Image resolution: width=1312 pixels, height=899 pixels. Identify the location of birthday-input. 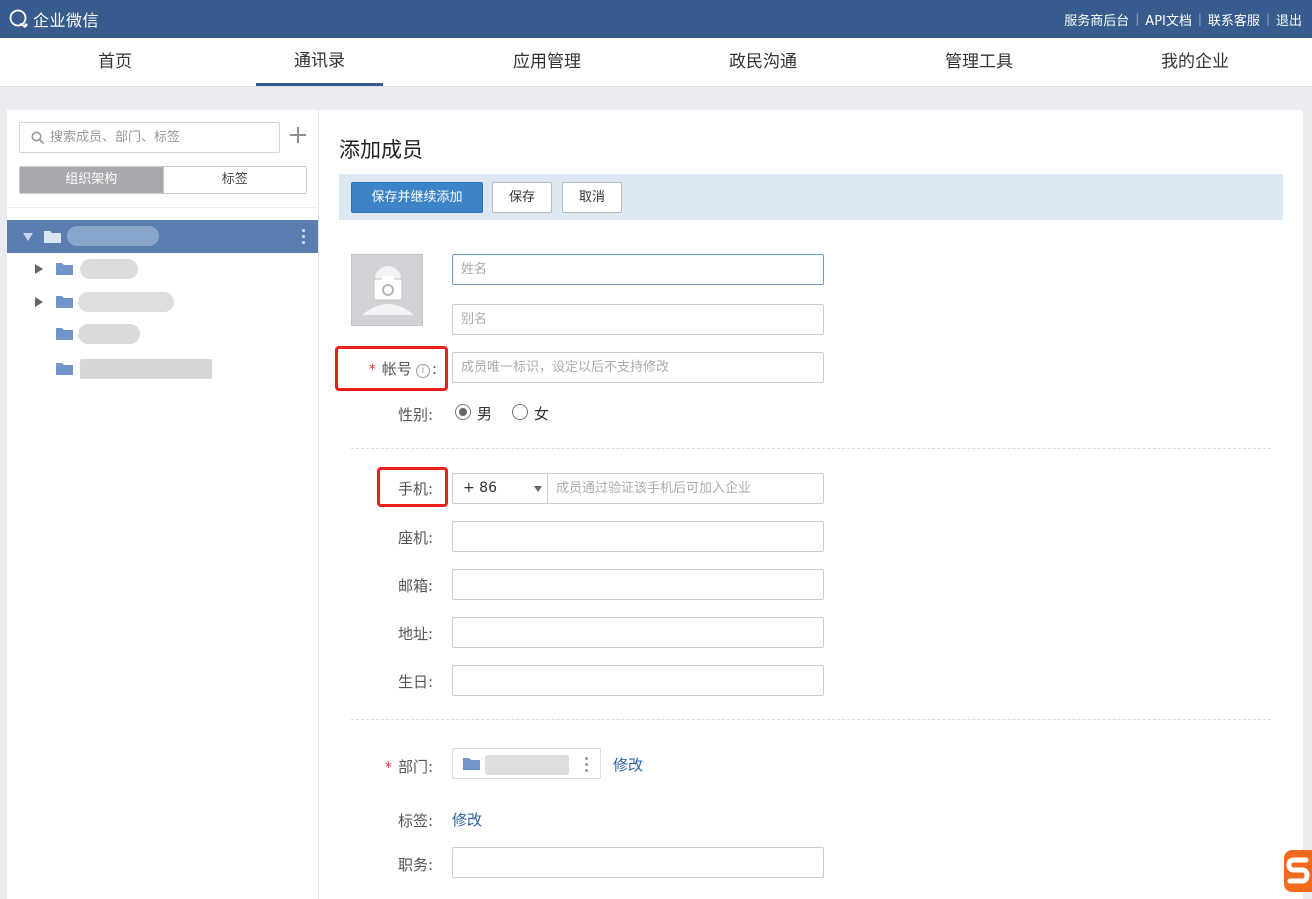
(638, 680).